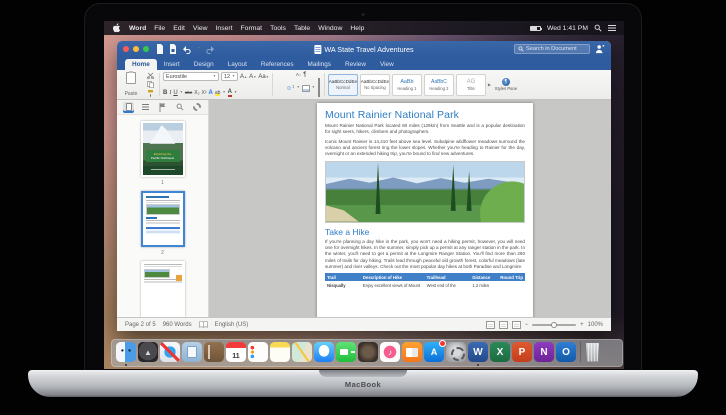 The width and height of the screenshot is (726, 415). What do you see at coordinates (204, 93) in the screenshot?
I see `superscript-button: X²` at bounding box center [204, 93].